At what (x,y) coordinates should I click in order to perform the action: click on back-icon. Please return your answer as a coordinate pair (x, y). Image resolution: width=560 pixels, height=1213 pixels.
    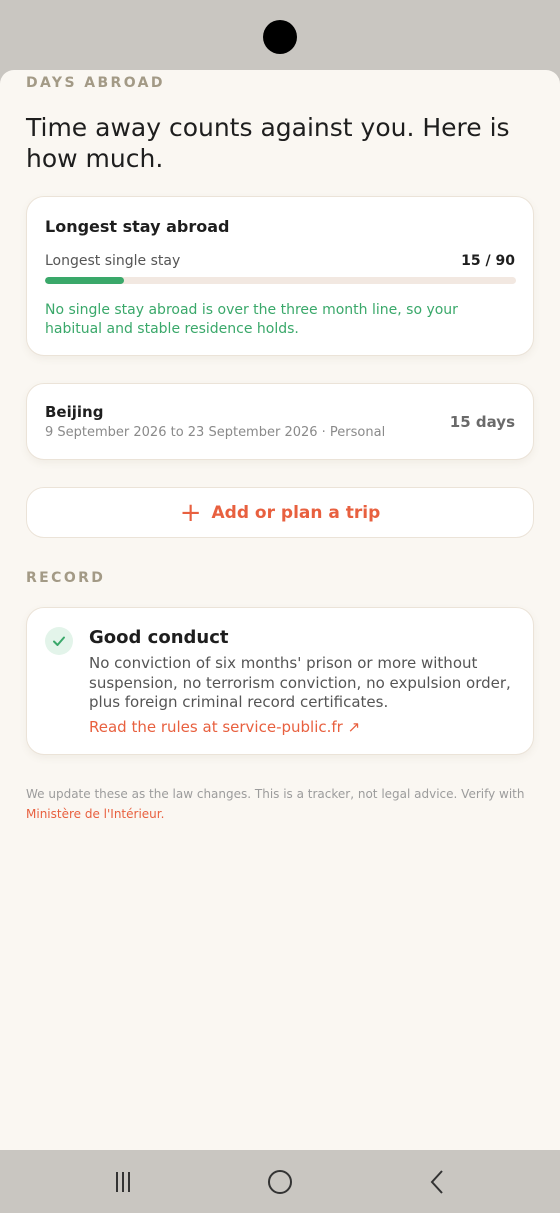
    Looking at the image, I should click on (436, 1181).